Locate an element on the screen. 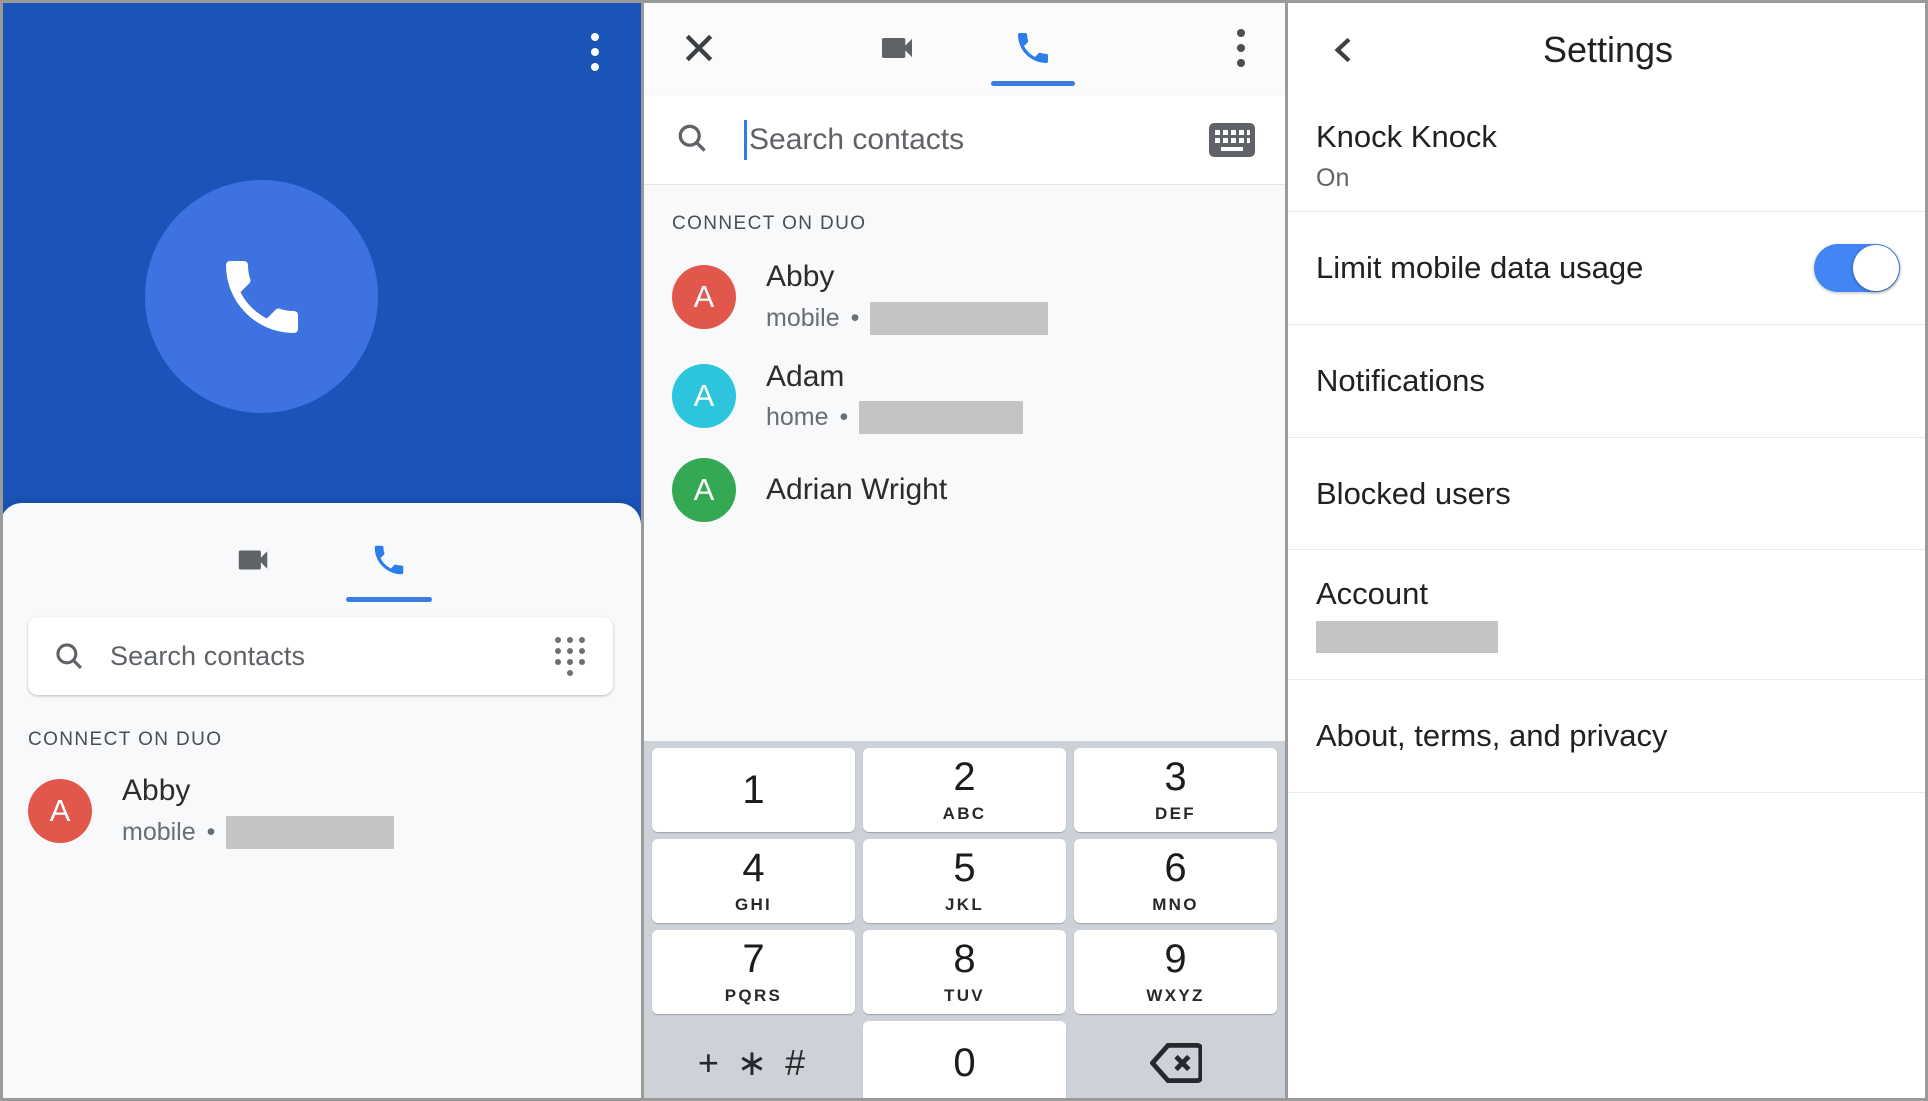 This screenshot has width=1928, height=1101. key-3: 3 DEF is located at coordinates (1175, 790).